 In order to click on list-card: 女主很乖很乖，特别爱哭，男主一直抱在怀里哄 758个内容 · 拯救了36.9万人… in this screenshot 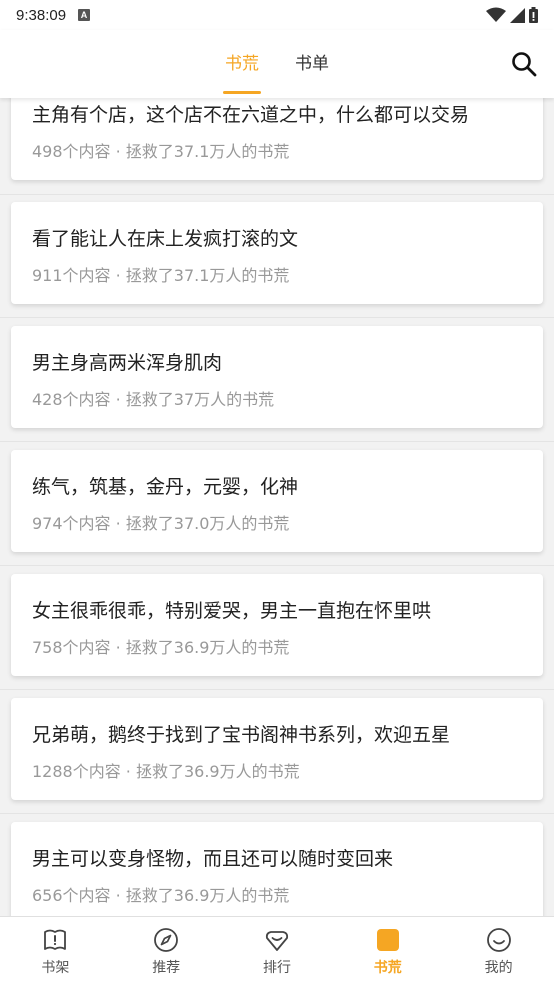, I will do `click(277, 625)`.